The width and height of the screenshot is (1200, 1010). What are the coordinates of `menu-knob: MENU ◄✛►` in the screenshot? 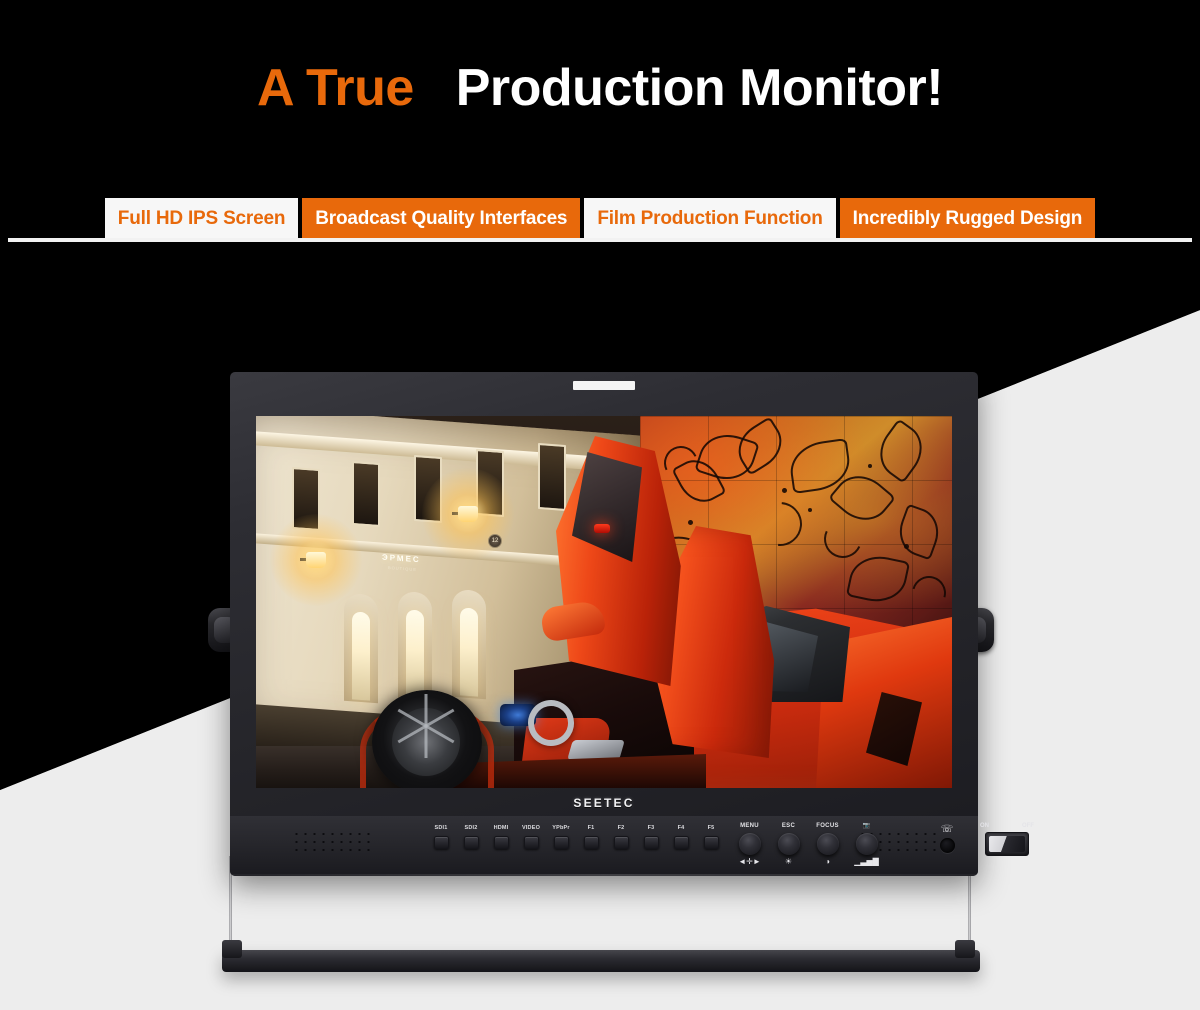 It's located at (749, 844).